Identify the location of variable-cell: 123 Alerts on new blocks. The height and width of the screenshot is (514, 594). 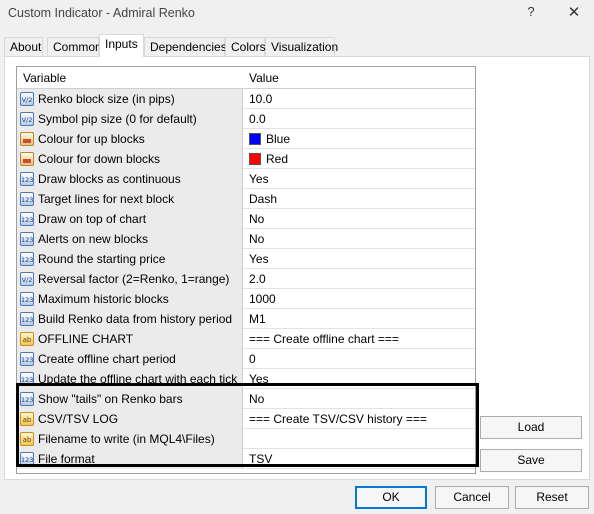
(130, 239).